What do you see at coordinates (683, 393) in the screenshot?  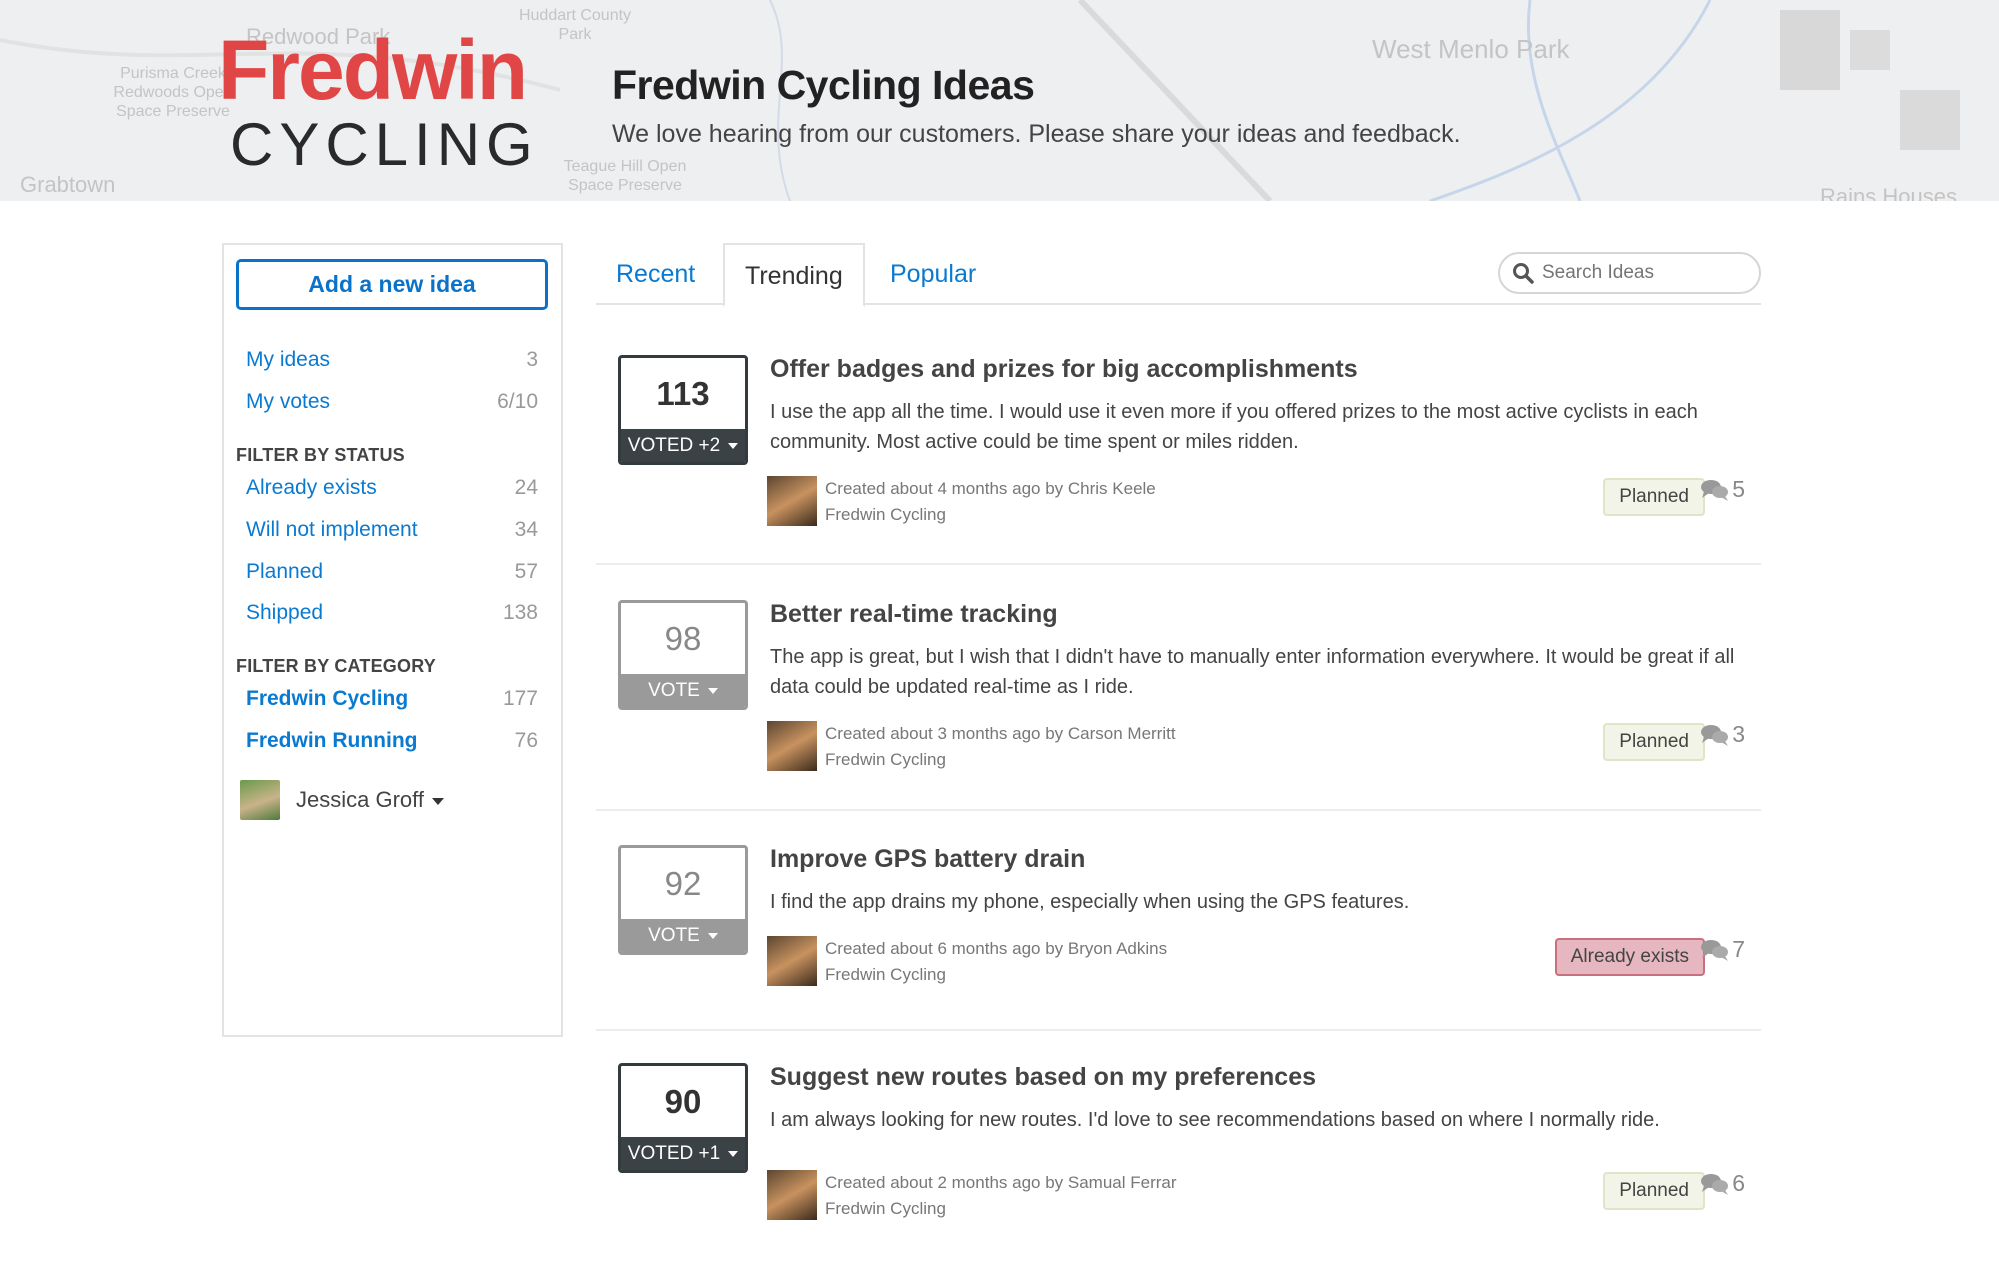 I see `vote-count: 113` at bounding box center [683, 393].